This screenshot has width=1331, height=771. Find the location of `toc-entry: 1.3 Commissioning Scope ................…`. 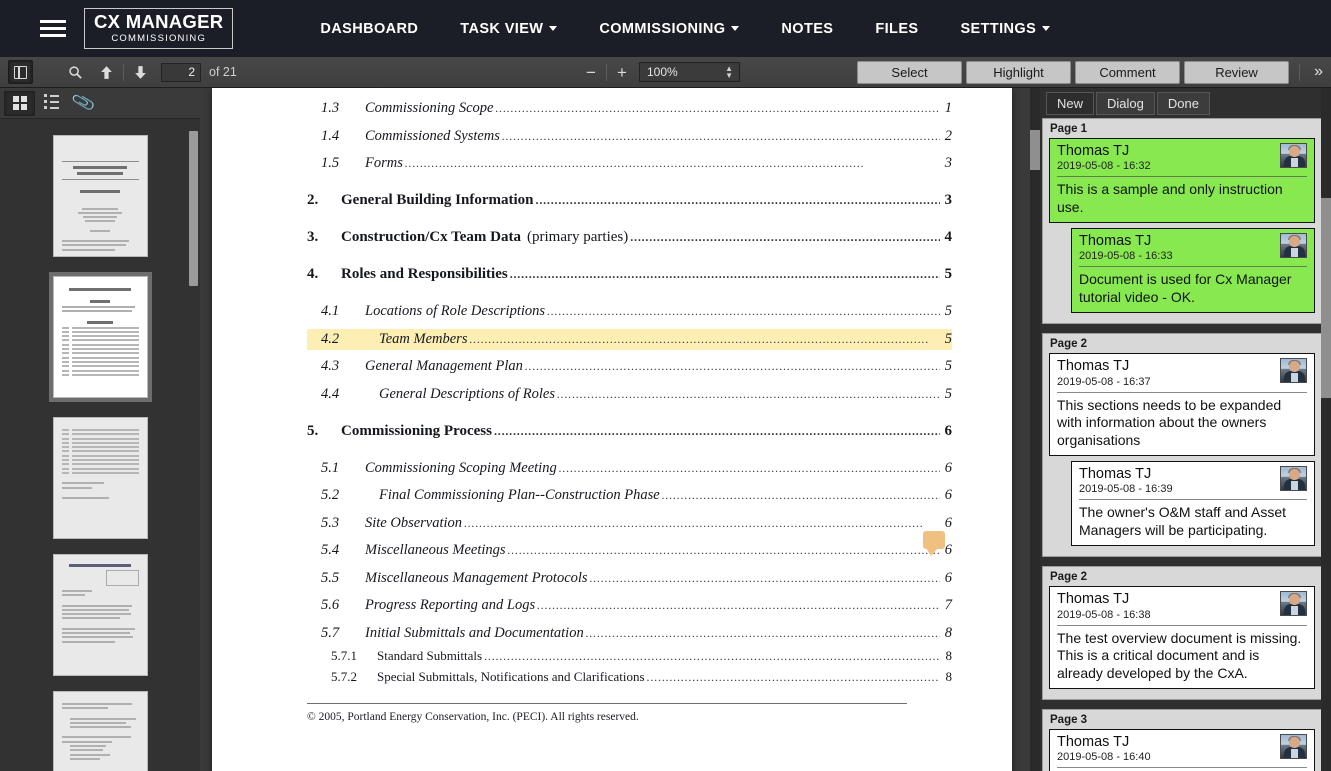

toc-entry: 1.3 Commissioning Scope ................… is located at coordinates (629, 108).